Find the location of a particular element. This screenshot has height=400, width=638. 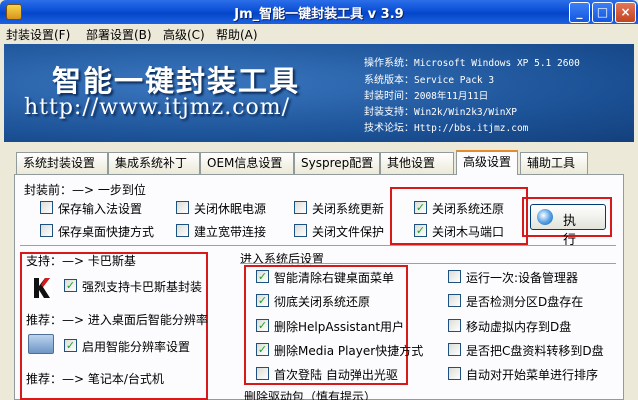

window-title: Jm_智能一键封装工具 v 3.9 is located at coordinates (319, 14).